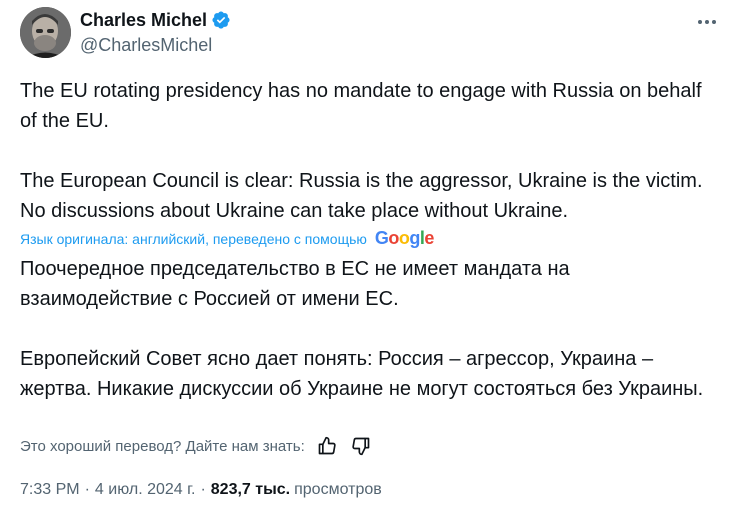 This screenshot has height=514, width=740. Describe the element at coordinates (50, 490) in the screenshot. I see `tweet-time: 7:33 PM` at that location.